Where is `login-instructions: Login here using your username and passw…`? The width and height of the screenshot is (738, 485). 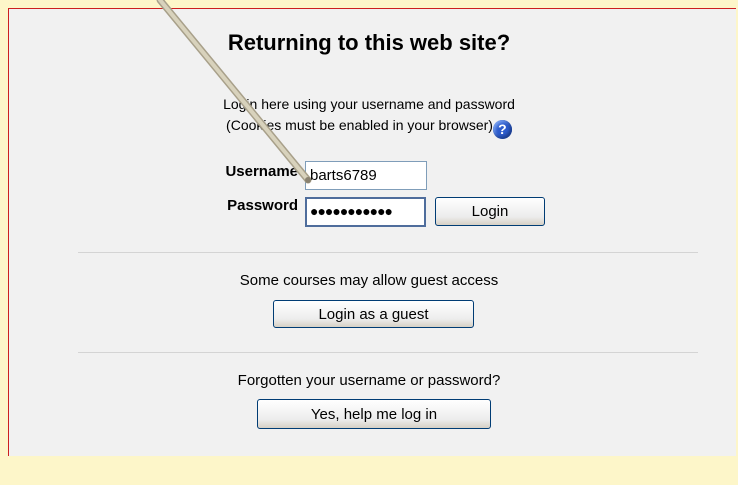
login-instructions: Login here using your username and passw… is located at coordinates (369, 116).